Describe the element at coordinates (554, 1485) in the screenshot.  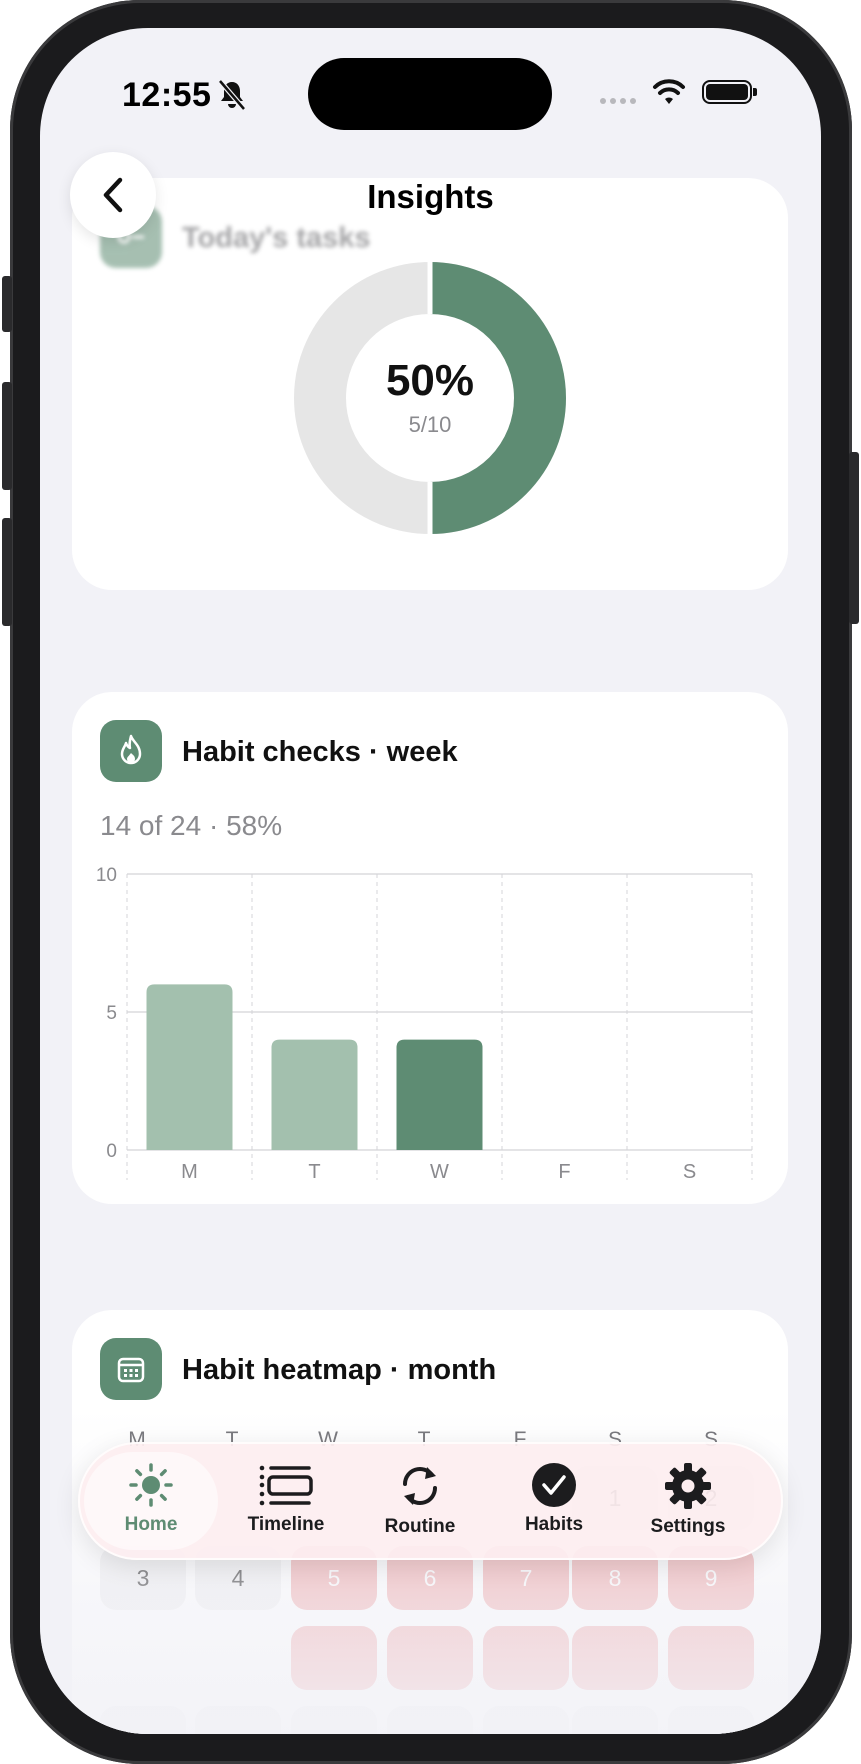
I see `checkmark-circle-icon` at that location.